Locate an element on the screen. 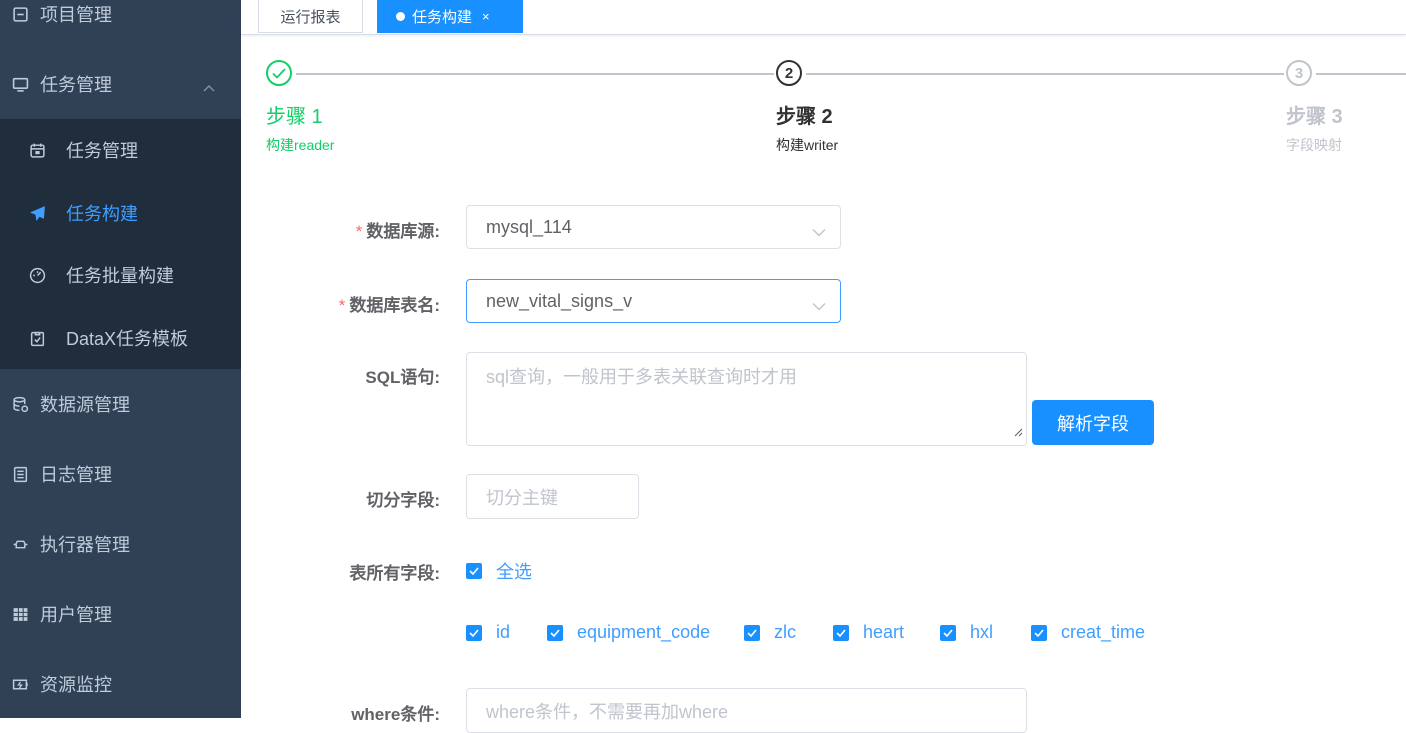 This screenshot has height=733, width=1406. database-icon is located at coordinates (20, 404).